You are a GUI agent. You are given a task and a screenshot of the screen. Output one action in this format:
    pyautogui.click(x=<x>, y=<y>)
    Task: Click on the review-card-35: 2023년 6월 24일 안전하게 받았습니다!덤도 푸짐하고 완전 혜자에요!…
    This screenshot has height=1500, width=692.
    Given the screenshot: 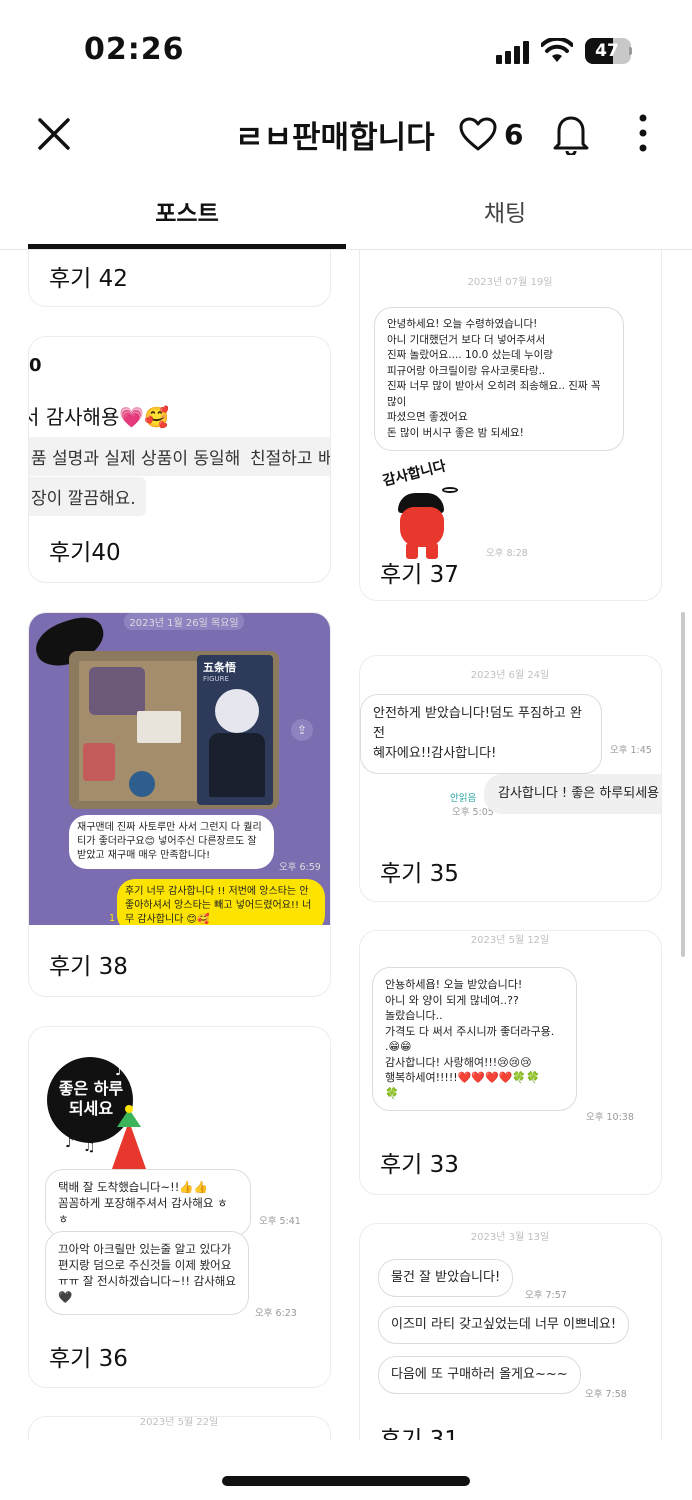 What is the action you would take?
    pyautogui.click(x=510, y=778)
    